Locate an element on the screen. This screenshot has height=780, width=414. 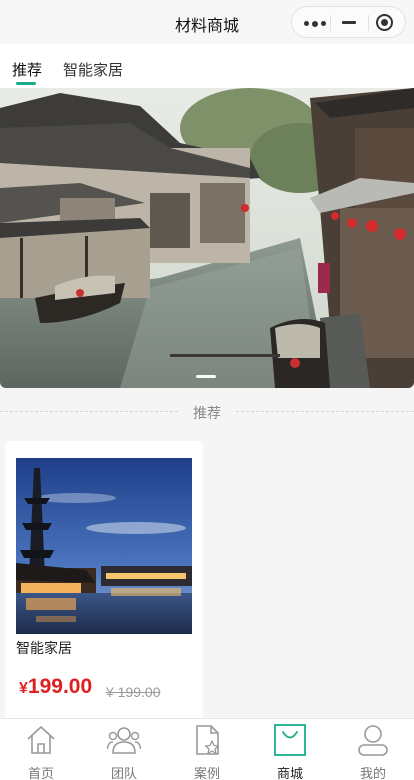
nav-mine: 我的 is located at coordinates (373, 749).